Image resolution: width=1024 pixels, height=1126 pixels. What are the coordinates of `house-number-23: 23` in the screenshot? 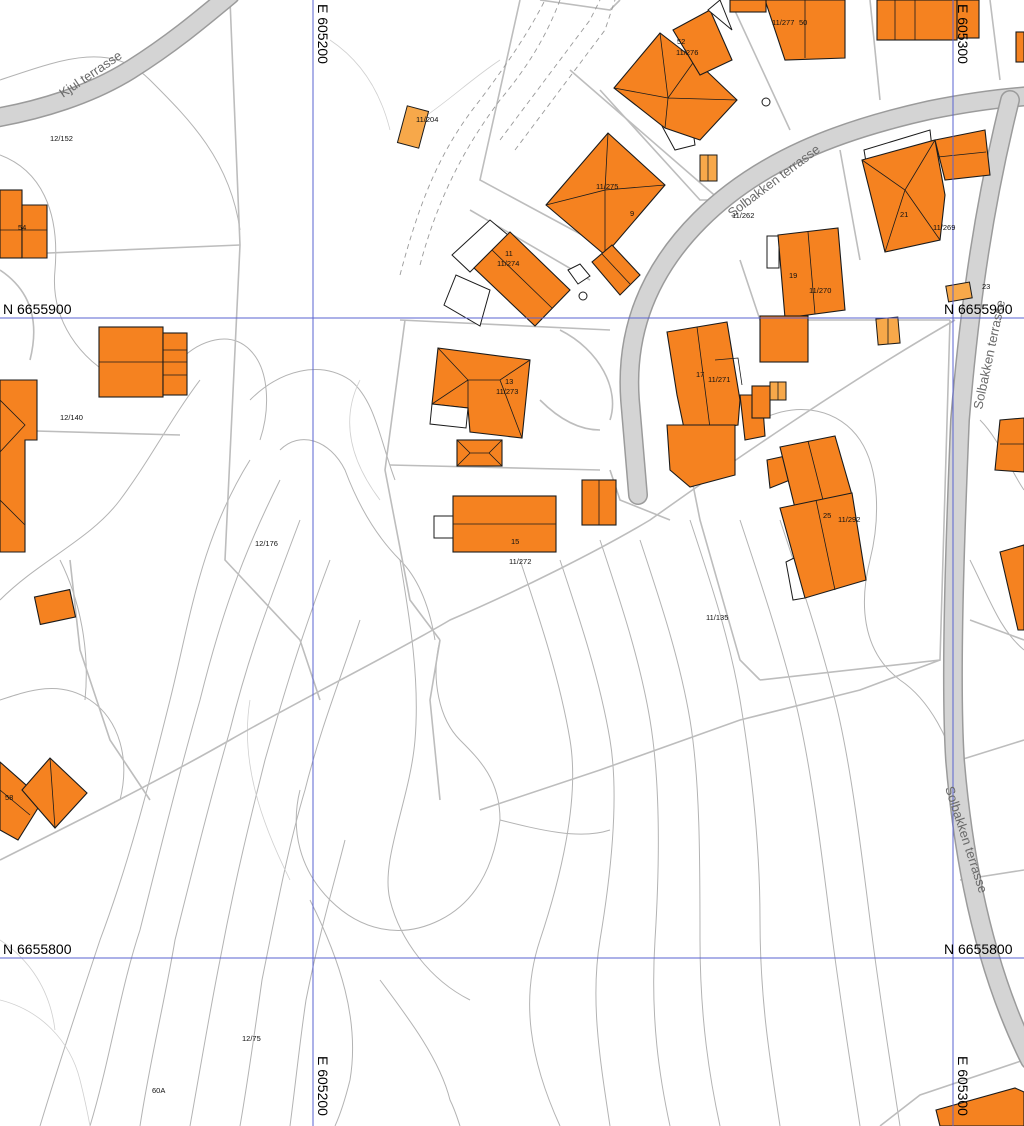 It's located at (986, 286).